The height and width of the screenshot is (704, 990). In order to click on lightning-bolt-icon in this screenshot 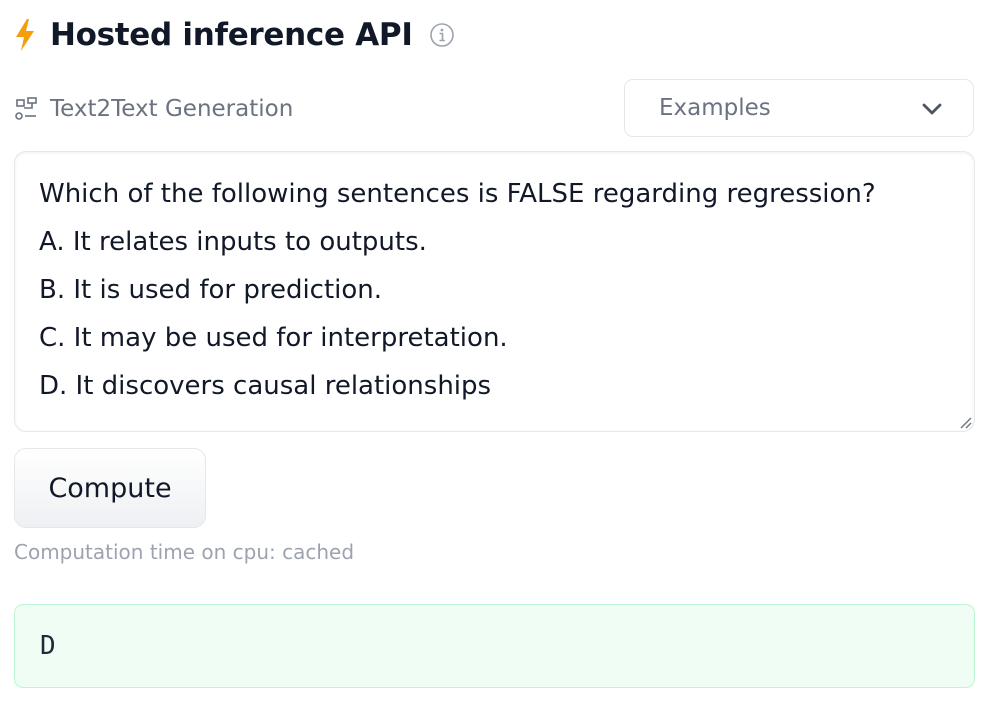, I will do `click(25, 35)`.